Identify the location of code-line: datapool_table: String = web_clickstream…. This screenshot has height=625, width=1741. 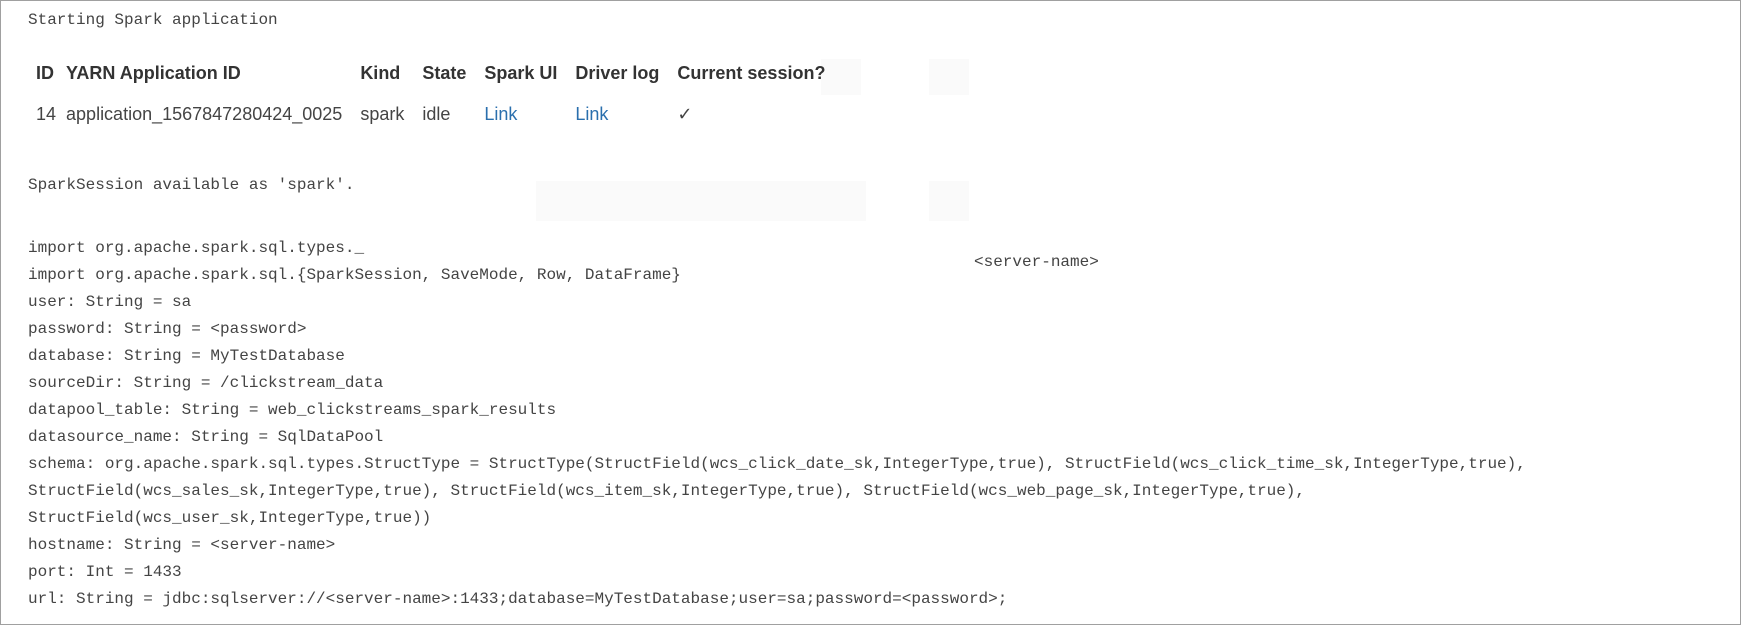
(292, 410).